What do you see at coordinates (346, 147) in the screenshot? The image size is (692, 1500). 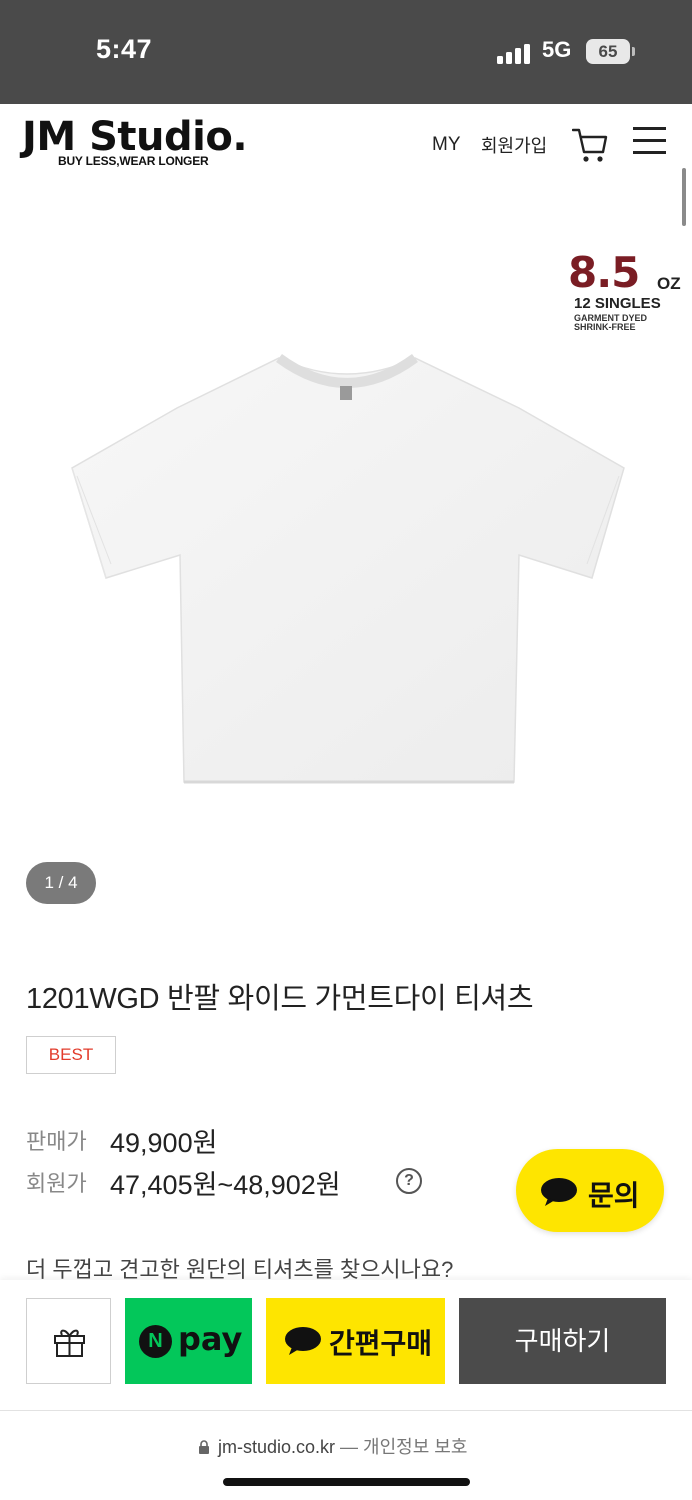 I see `site-header: JM Studio. BUY LESS,WEAR LONGER MY 회원가입` at bounding box center [346, 147].